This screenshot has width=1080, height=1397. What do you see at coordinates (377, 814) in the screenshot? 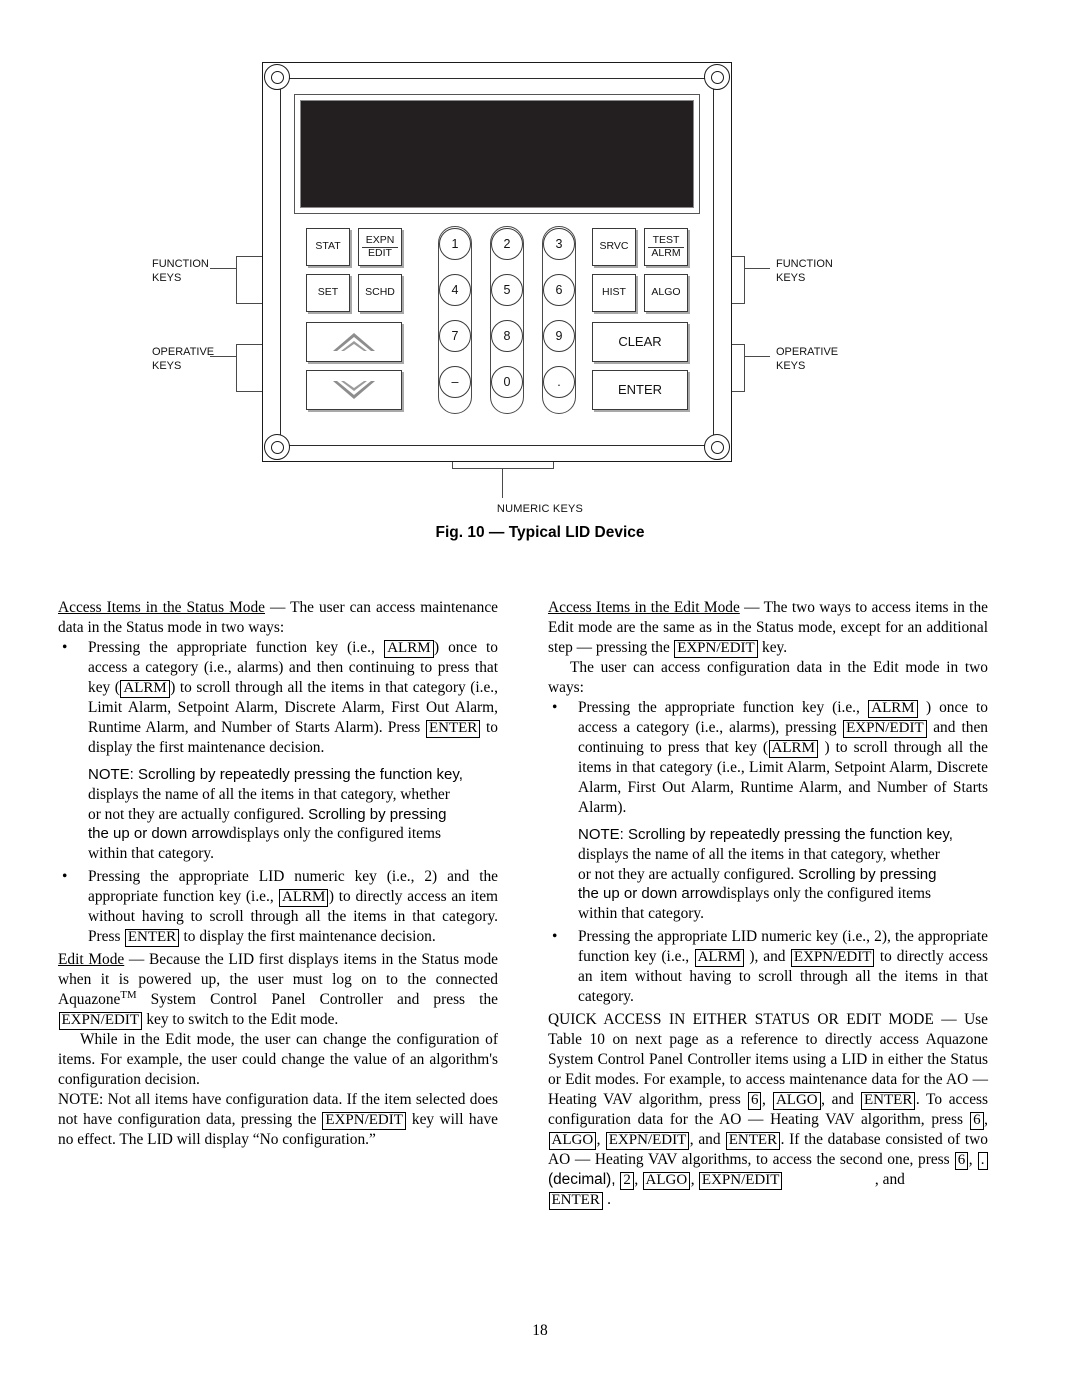
I see `note-line: Scrolling by pressing` at bounding box center [377, 814].